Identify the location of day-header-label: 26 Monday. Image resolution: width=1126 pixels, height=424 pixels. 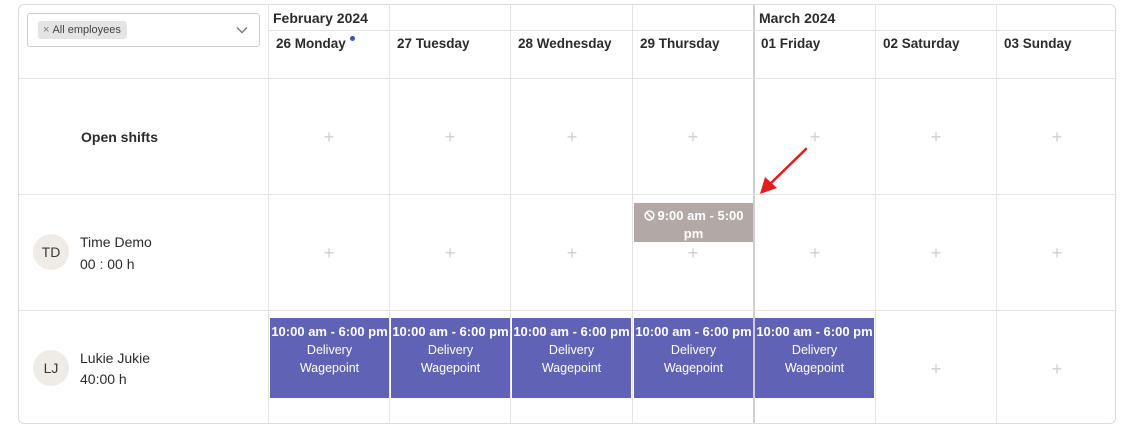
(311, 43).